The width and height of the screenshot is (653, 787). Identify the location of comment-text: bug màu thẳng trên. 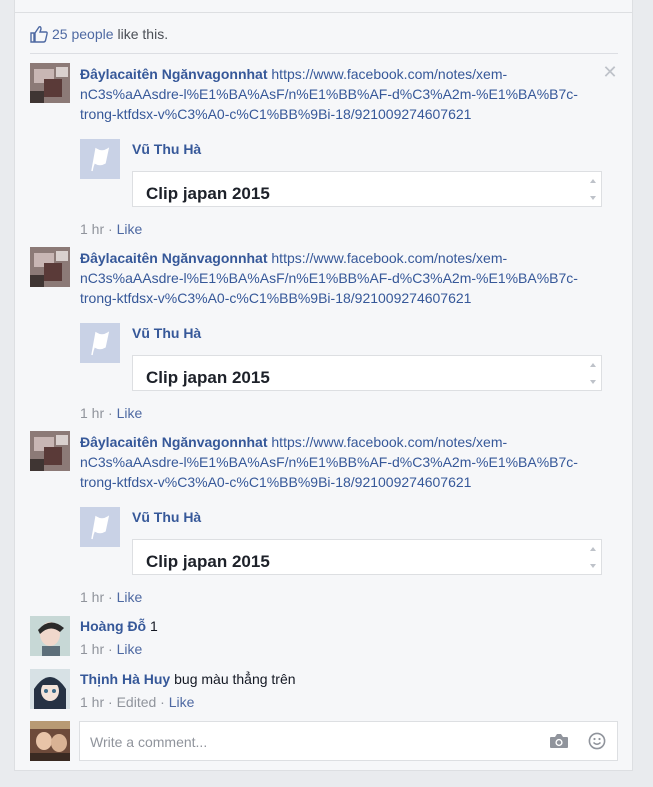
(235, 679).